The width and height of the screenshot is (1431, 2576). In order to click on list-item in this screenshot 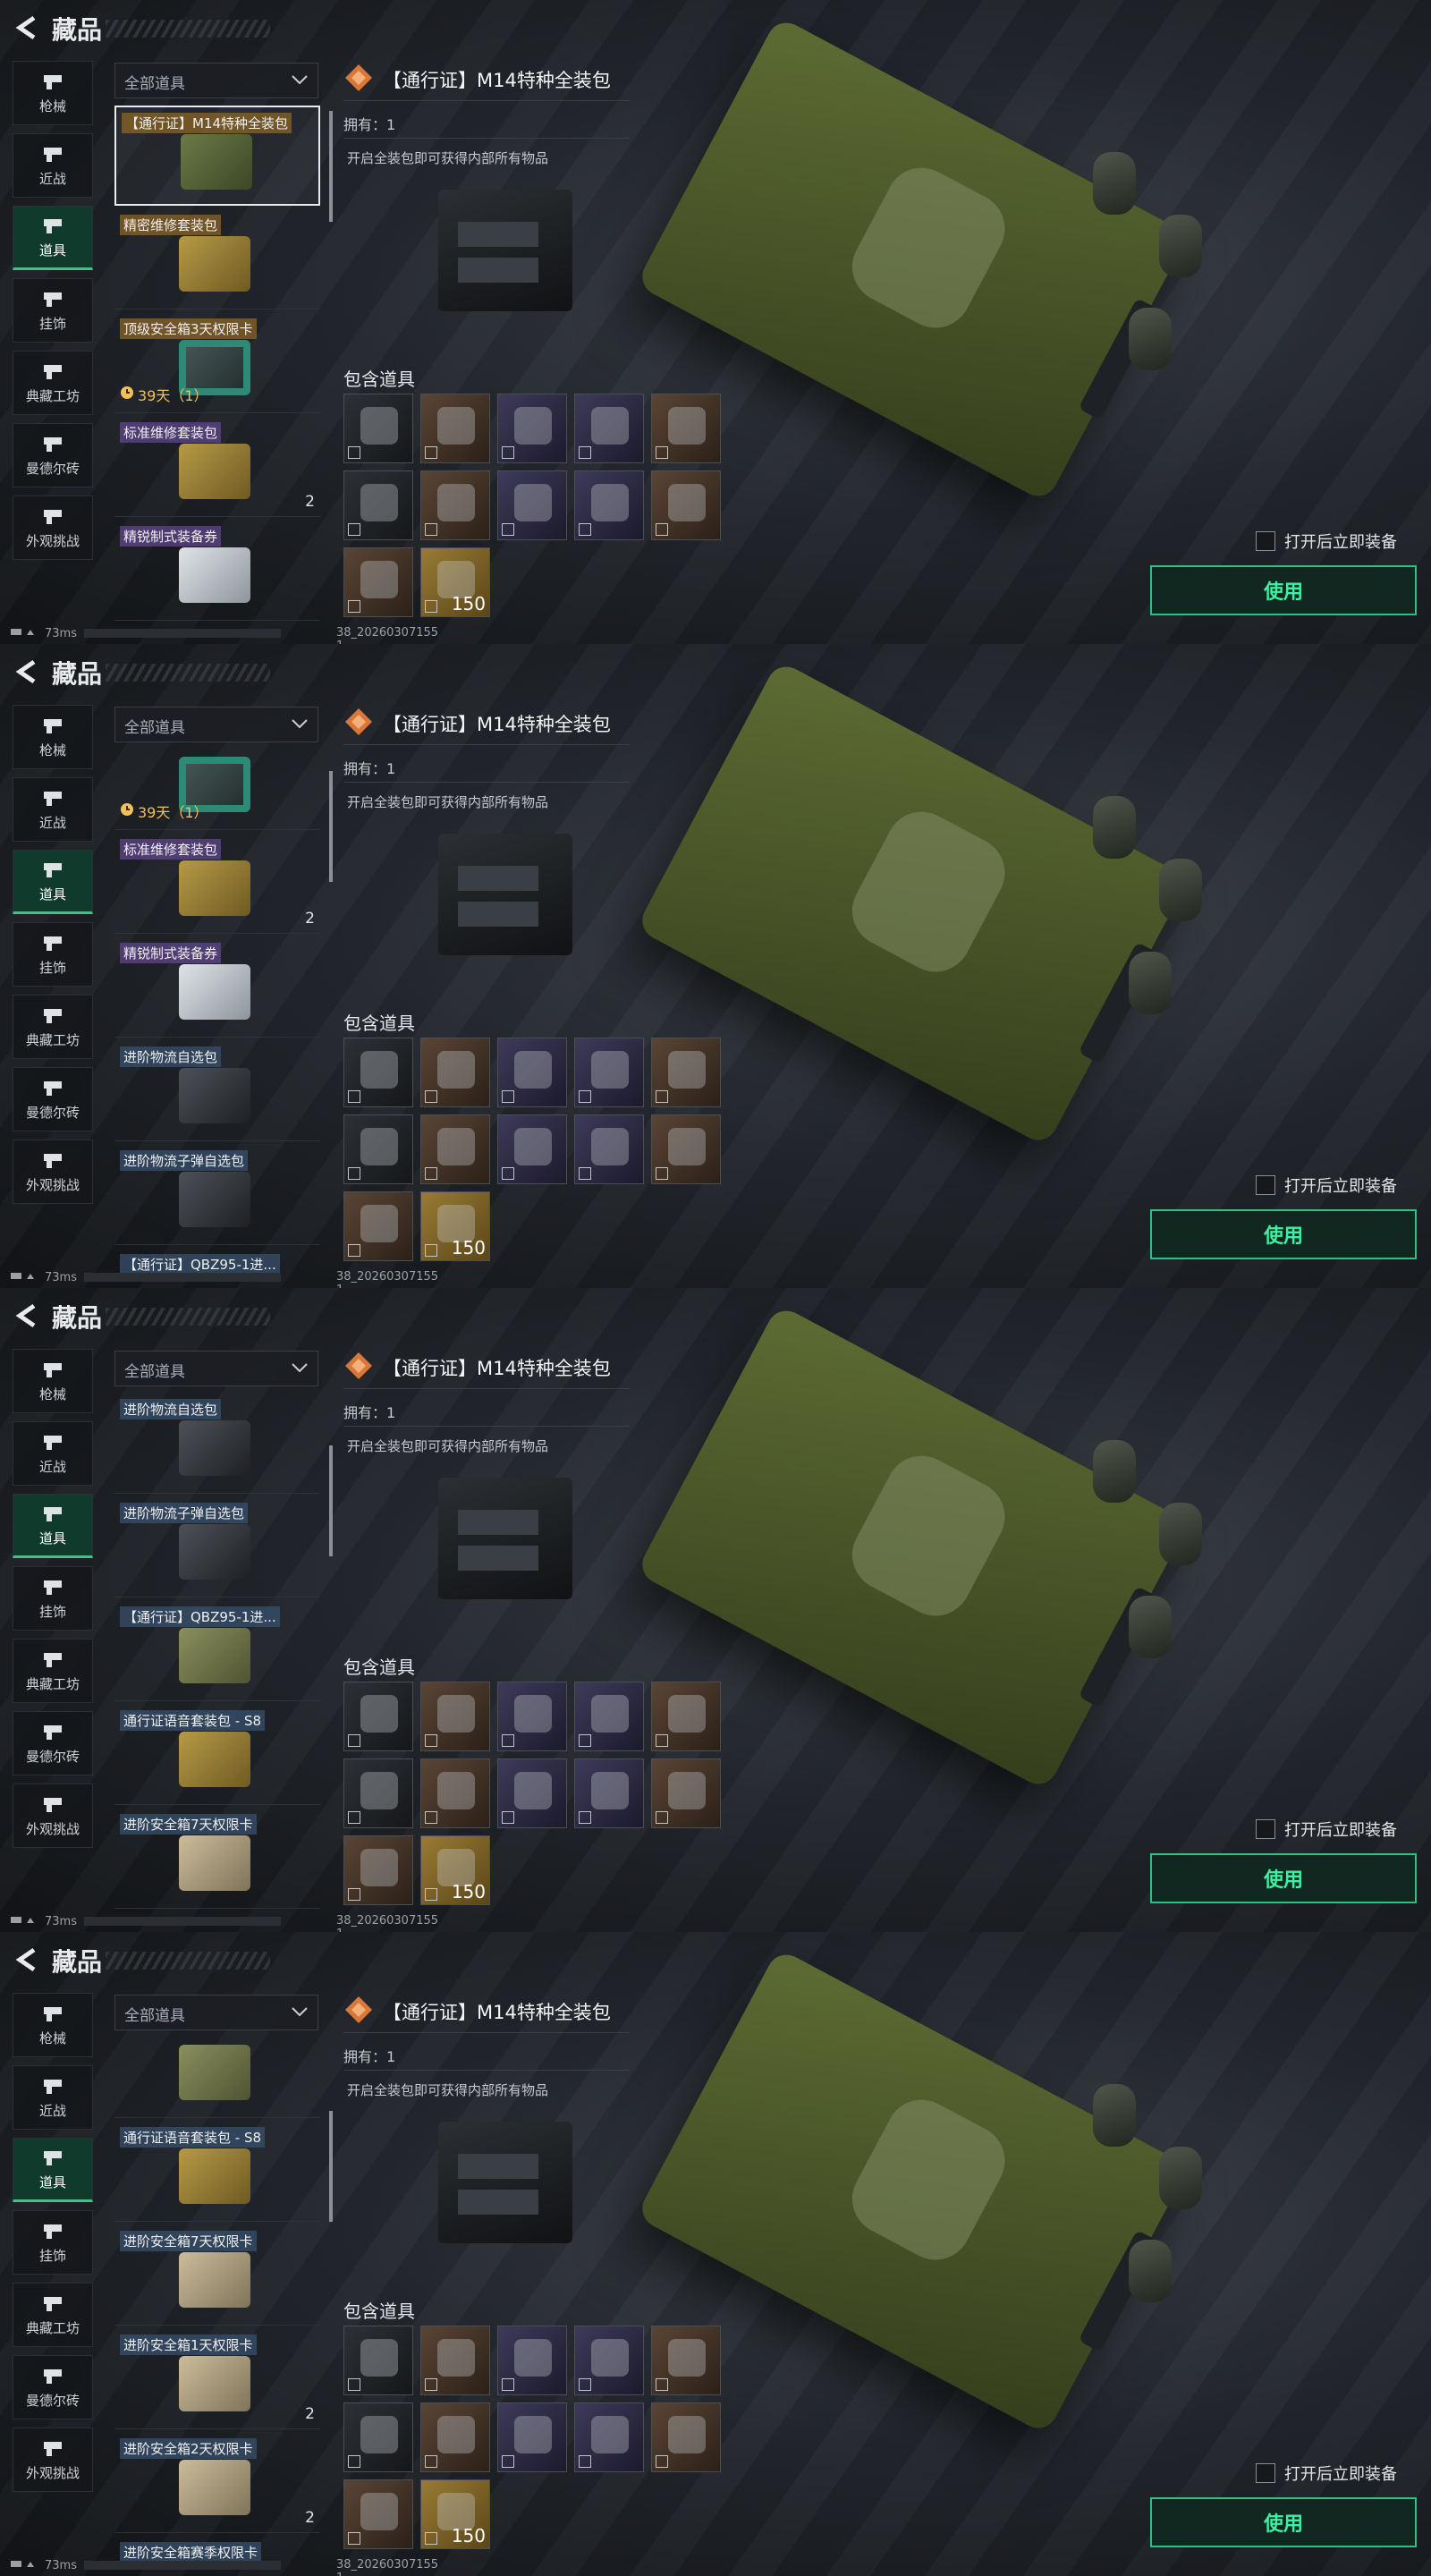, I will do `click(217, 2078)`.